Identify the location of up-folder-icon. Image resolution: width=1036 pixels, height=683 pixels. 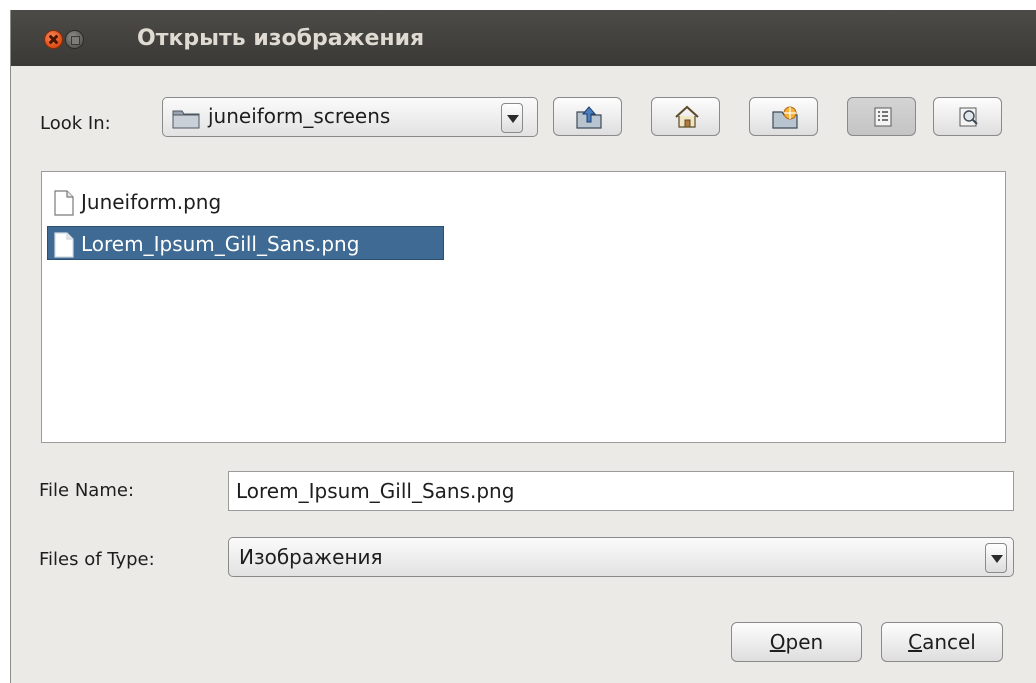
(589, 117).